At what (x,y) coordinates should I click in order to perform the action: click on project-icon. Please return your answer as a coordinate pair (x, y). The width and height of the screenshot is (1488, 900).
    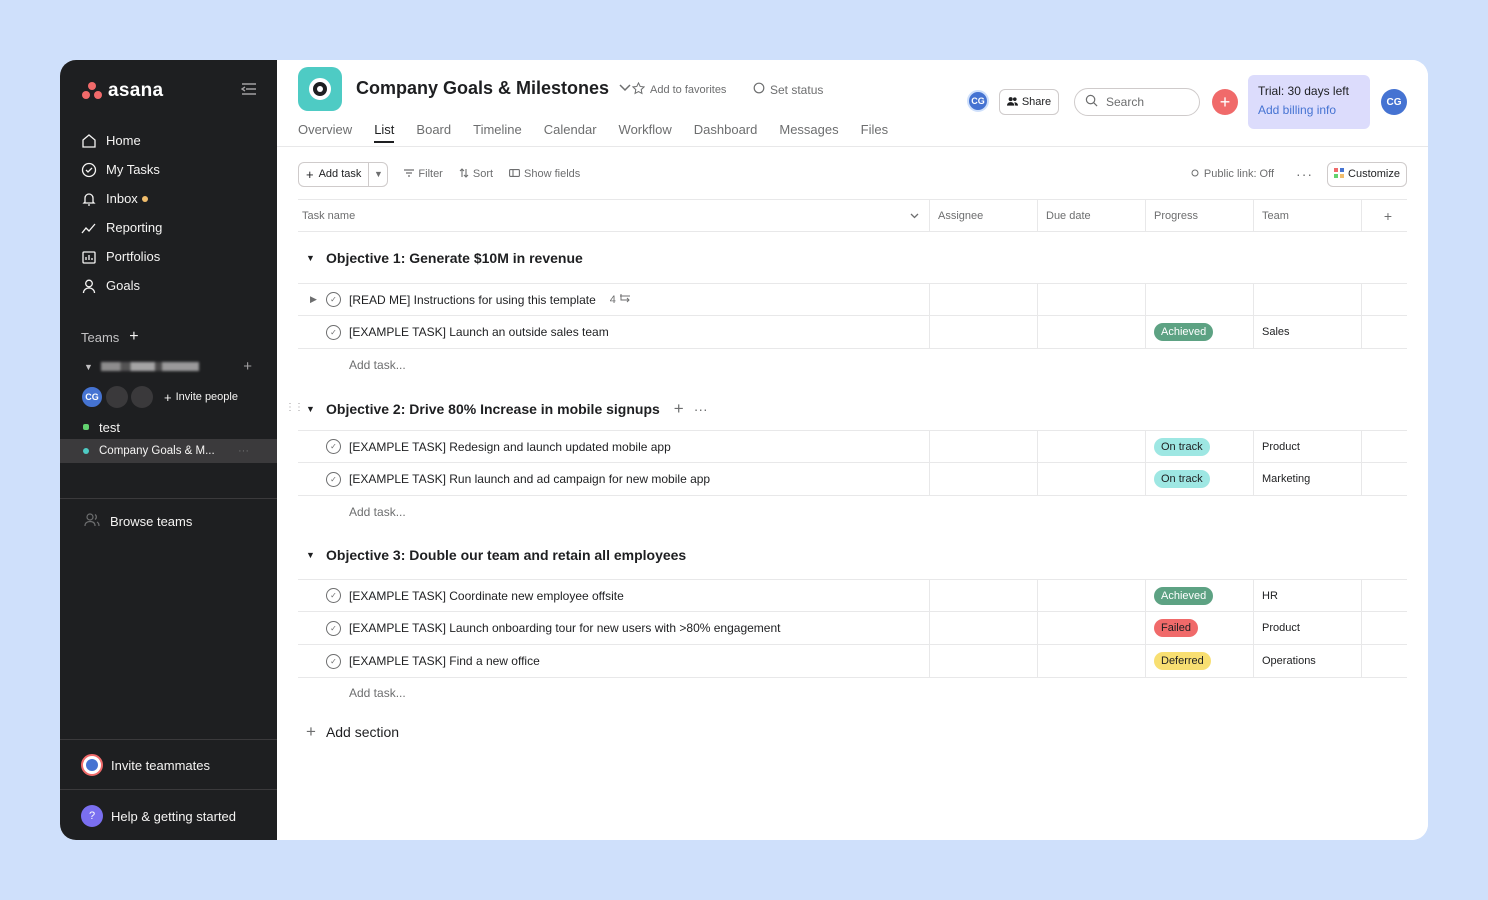
    Looking at the image, I should click on (320, 89).